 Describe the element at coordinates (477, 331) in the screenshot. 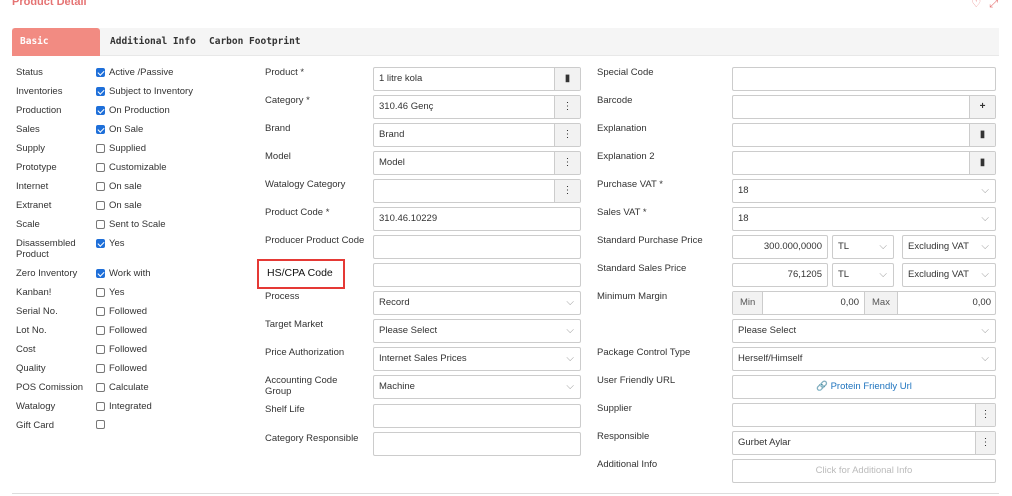

I see `target-market-select: Please Select ⌵` at that location.